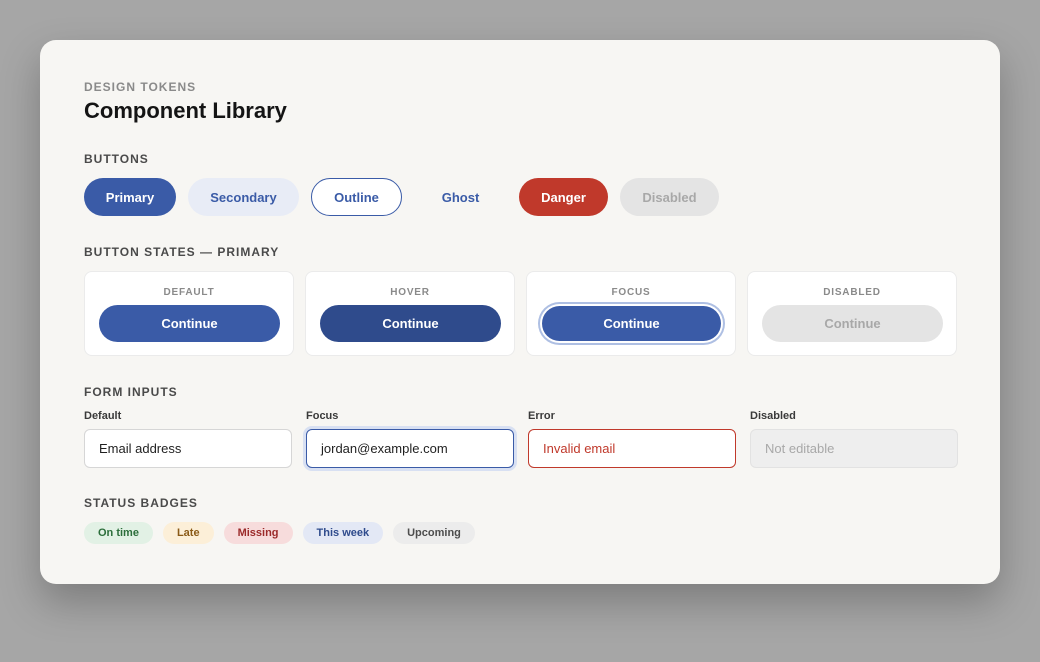 The height and width of the screenshot is (662, 1040). What do you see at coordinates (434, 533) in the screenshot?
I see `status-badge-upcoming: Upcoming` at bounding box center [434, 533].